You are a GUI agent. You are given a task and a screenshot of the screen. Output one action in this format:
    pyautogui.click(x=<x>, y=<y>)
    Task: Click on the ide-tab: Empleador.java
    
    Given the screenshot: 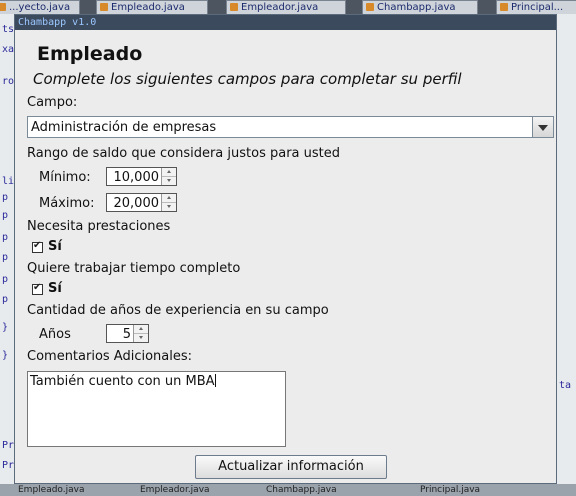 What is the action you would take?
    pyautogui.click(x=286, y=7)
    